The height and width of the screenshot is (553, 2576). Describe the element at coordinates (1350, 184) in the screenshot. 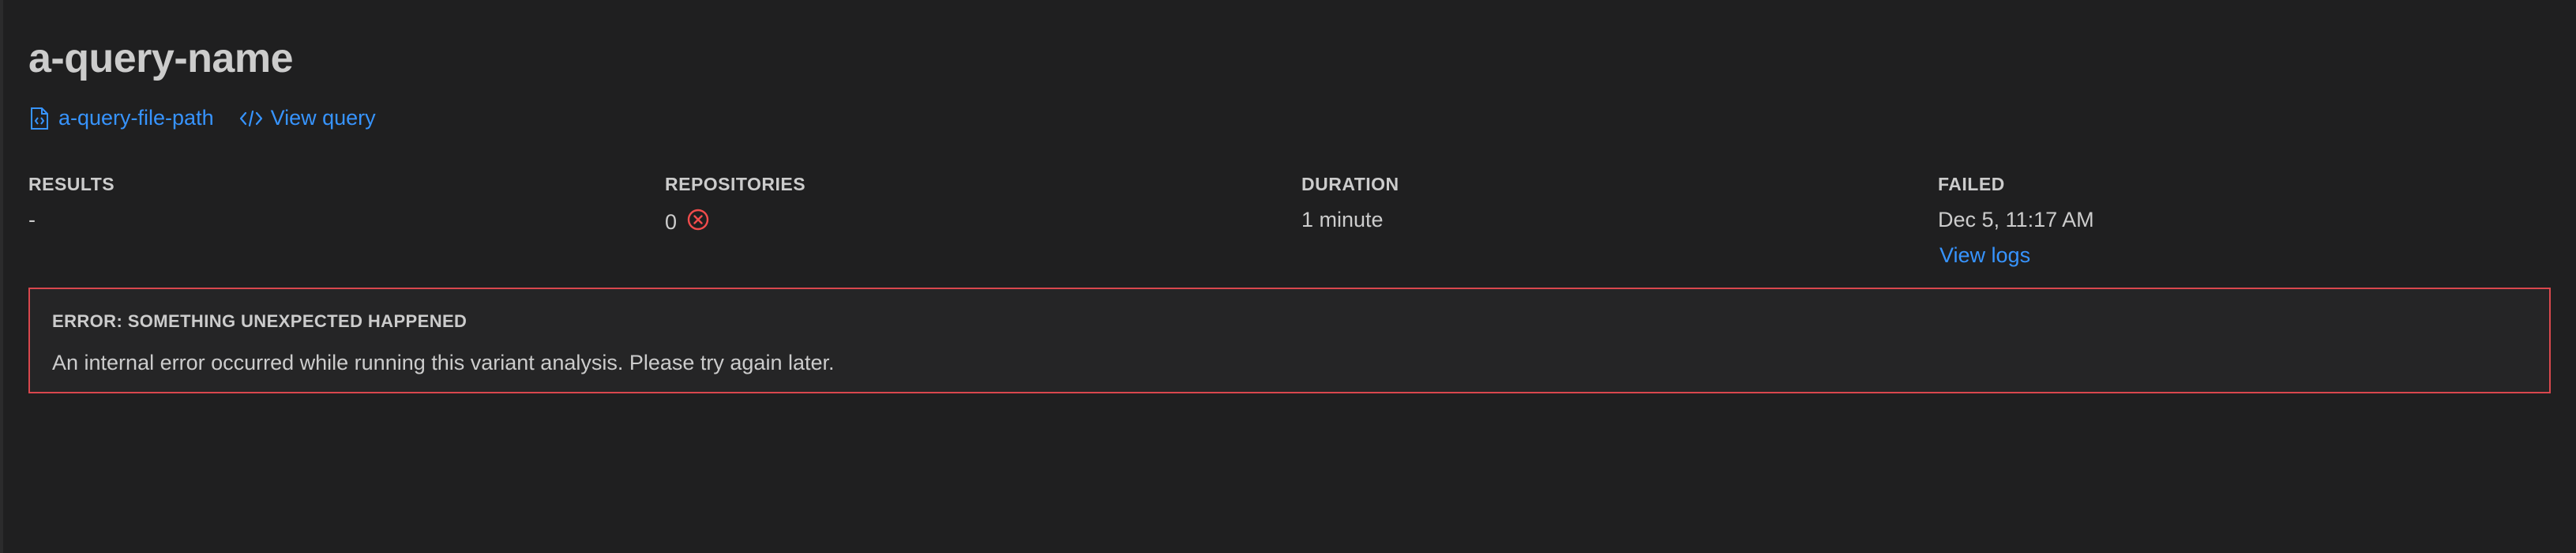

I see `duration-label: DURATION` at that location.